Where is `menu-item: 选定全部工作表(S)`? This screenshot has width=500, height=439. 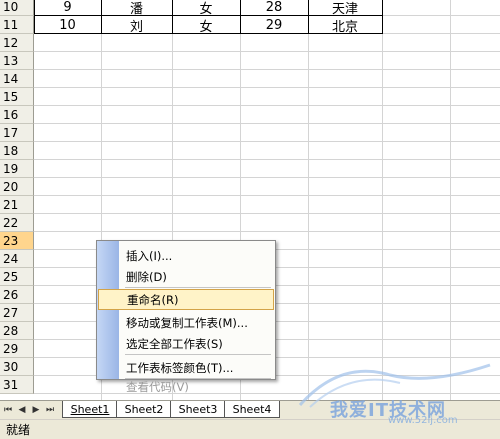
menu-item: 选定全部工作表(S) is located at coordinates (197, 343).